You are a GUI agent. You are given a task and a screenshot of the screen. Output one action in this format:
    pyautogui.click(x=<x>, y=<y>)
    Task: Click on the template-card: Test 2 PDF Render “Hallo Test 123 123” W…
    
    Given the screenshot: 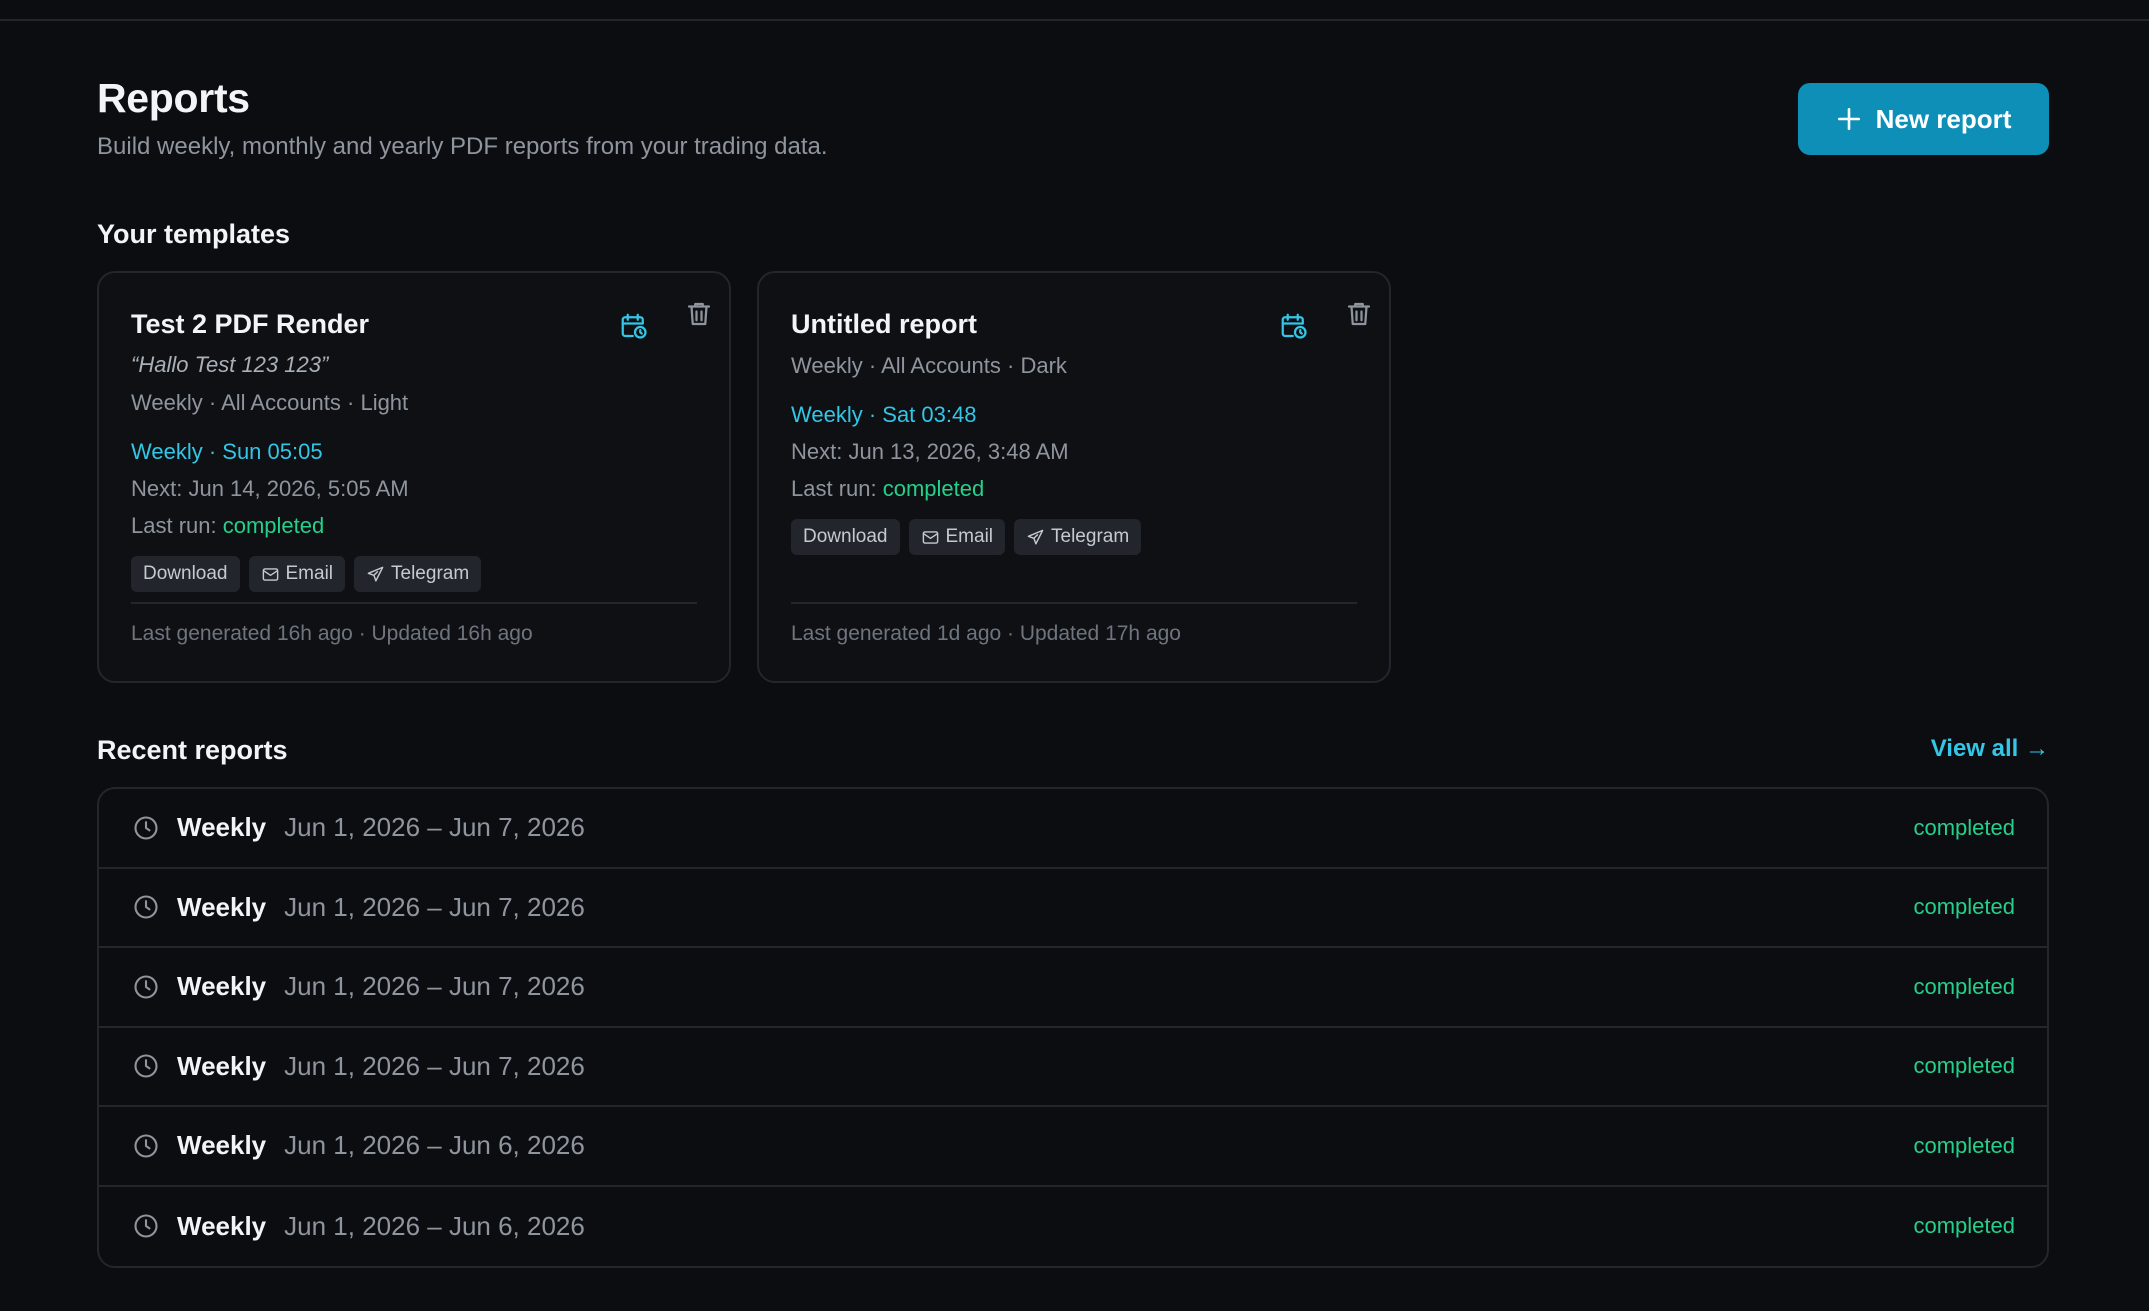 What is the action you would take?
    pyautogui.click(x=414, y=477)
    